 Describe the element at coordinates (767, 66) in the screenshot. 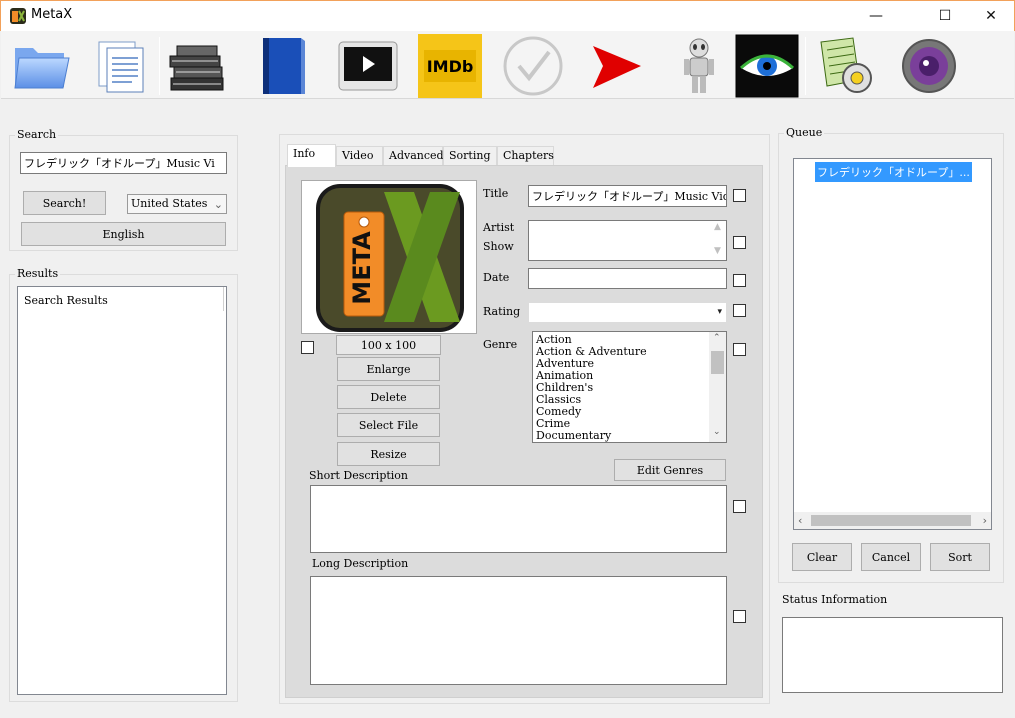

I see `eye-icon` at that location.